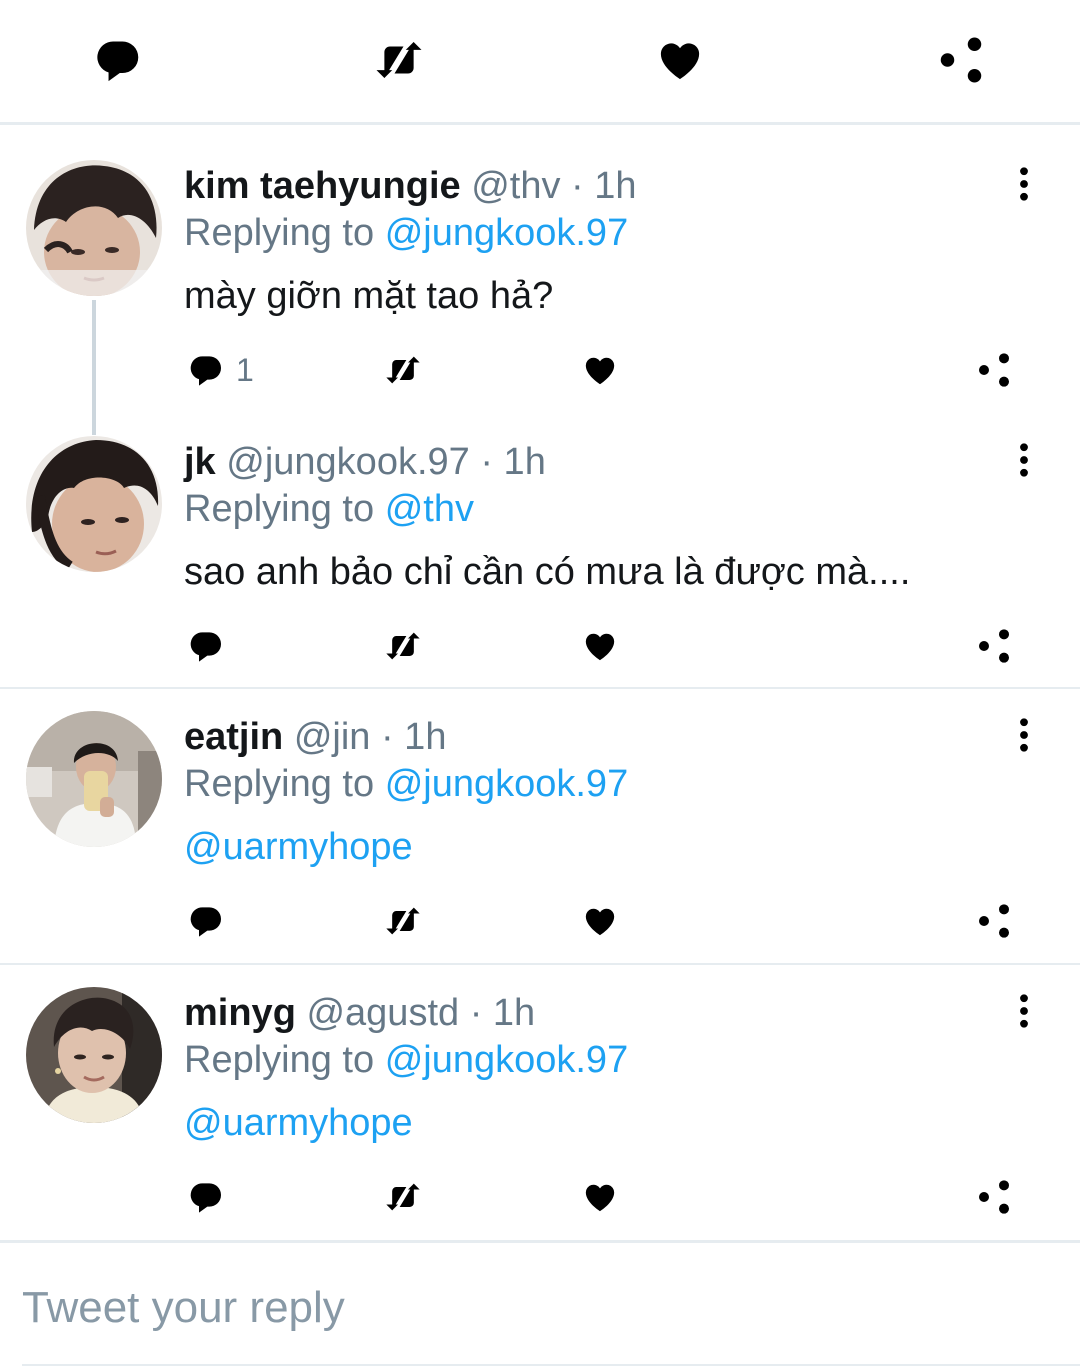 This screenshot has height=1368, width=1080. Describe the element at coordinates (540, 61) in the screenshot. I see `tweet-action-bar` at that location.